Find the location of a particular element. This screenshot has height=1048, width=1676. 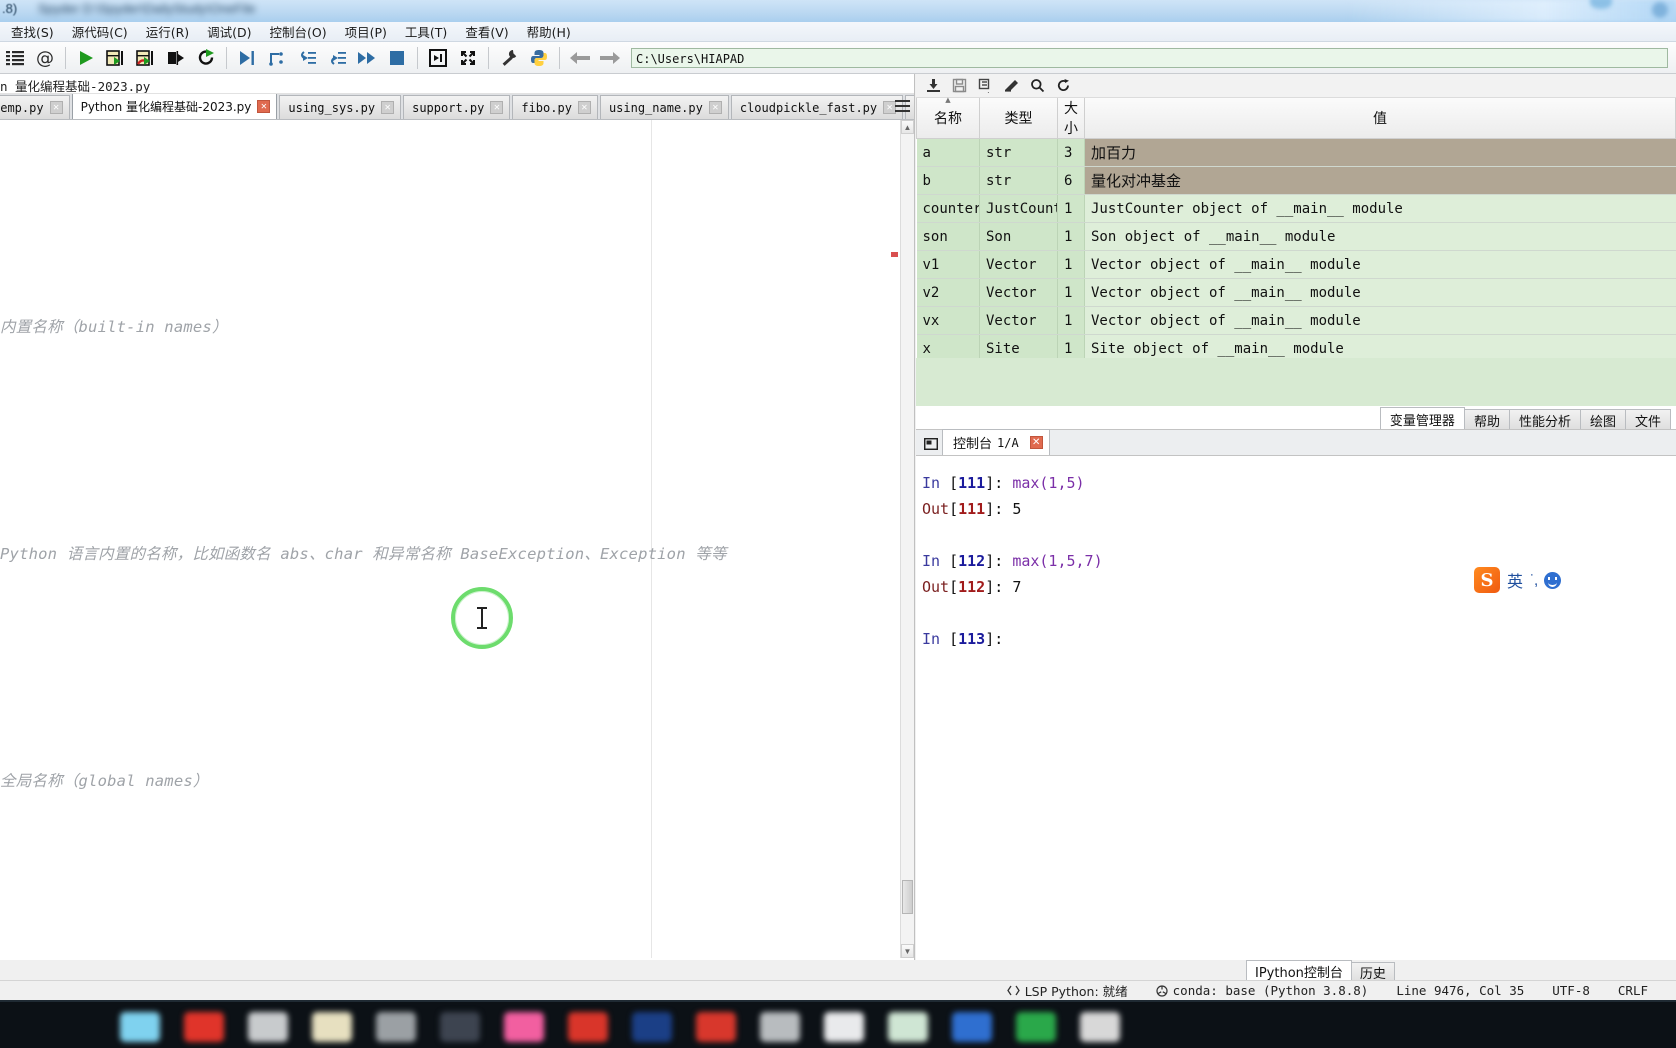

run-file-icon is located at coordinates (86, 58).